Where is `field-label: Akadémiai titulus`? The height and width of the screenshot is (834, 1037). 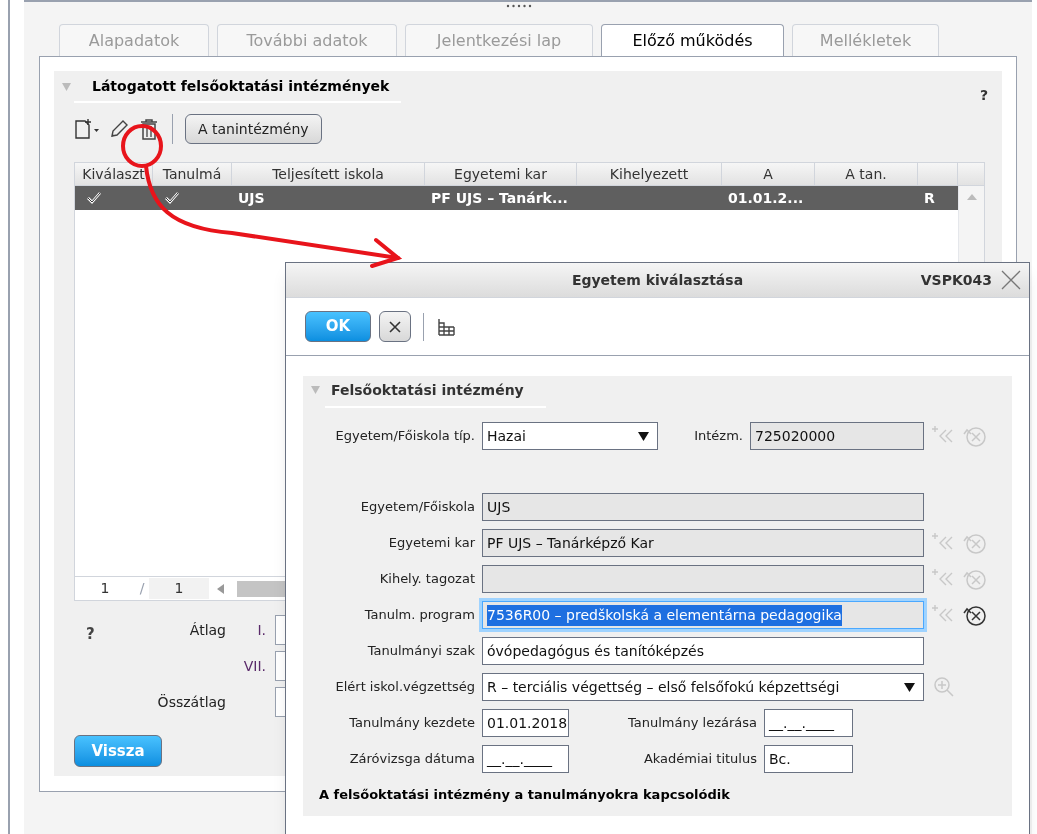 field-label: Akadémiai titulus is located at coordinates (700, 759).